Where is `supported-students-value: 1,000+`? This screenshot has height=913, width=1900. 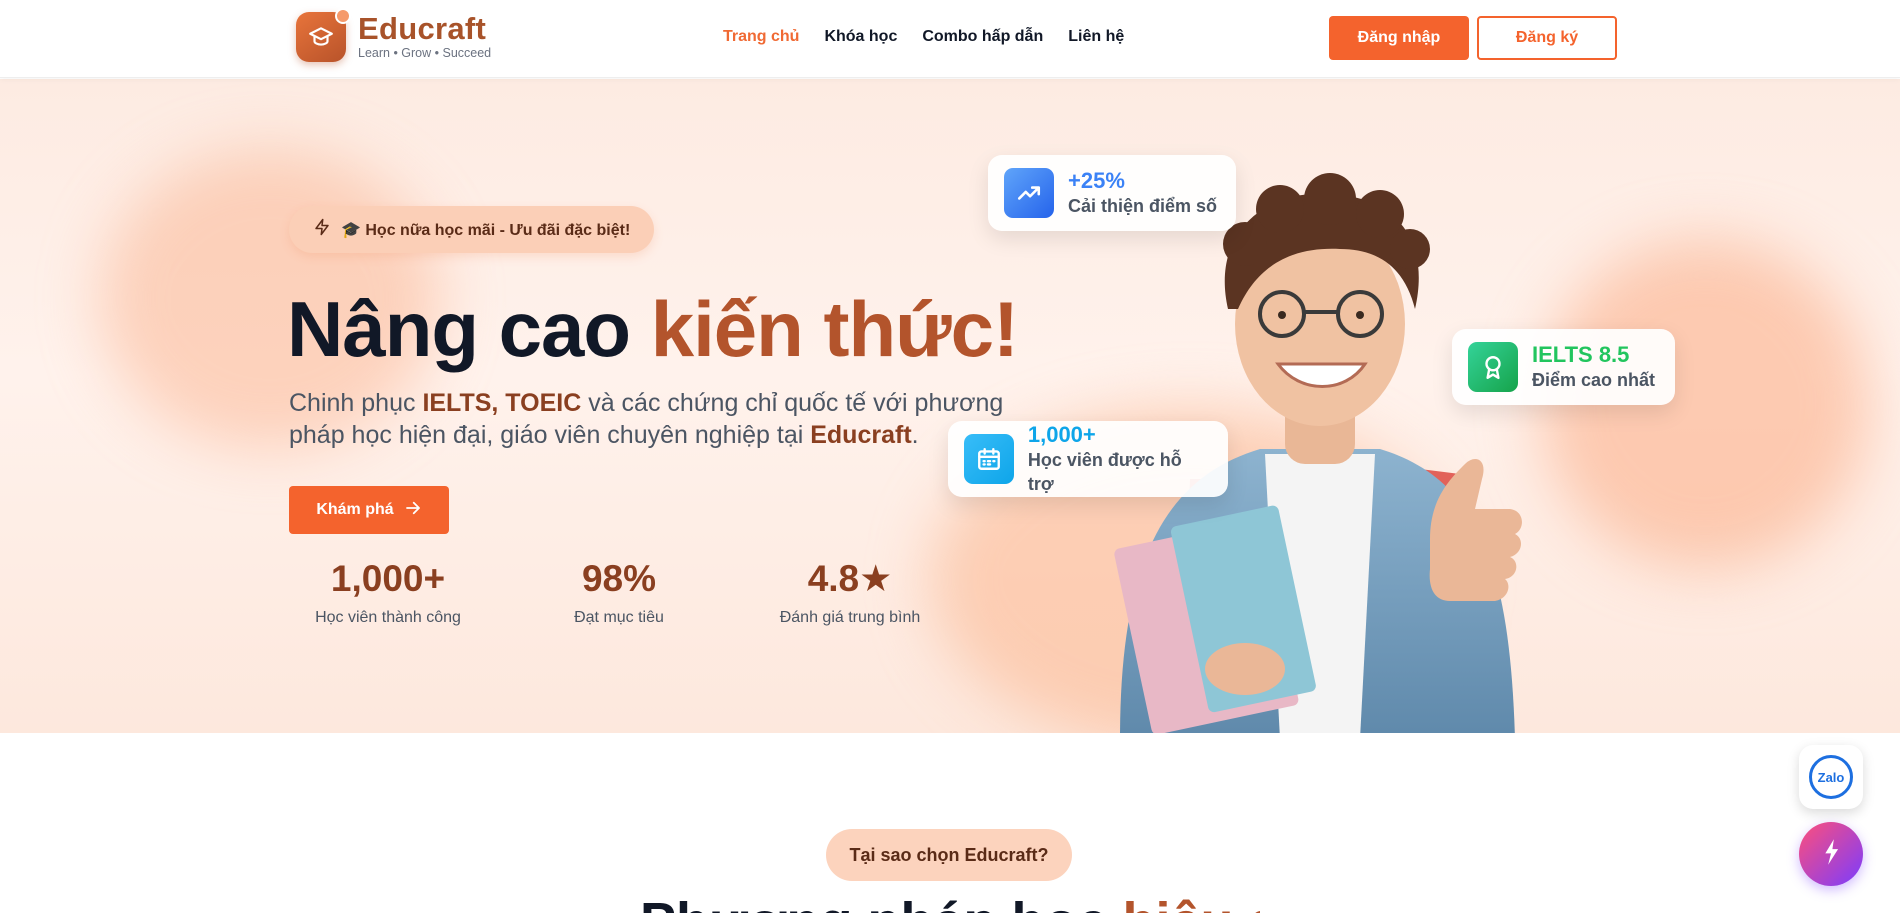 supported-students-value: 1,000+ is located at coordinates (1061, 434).